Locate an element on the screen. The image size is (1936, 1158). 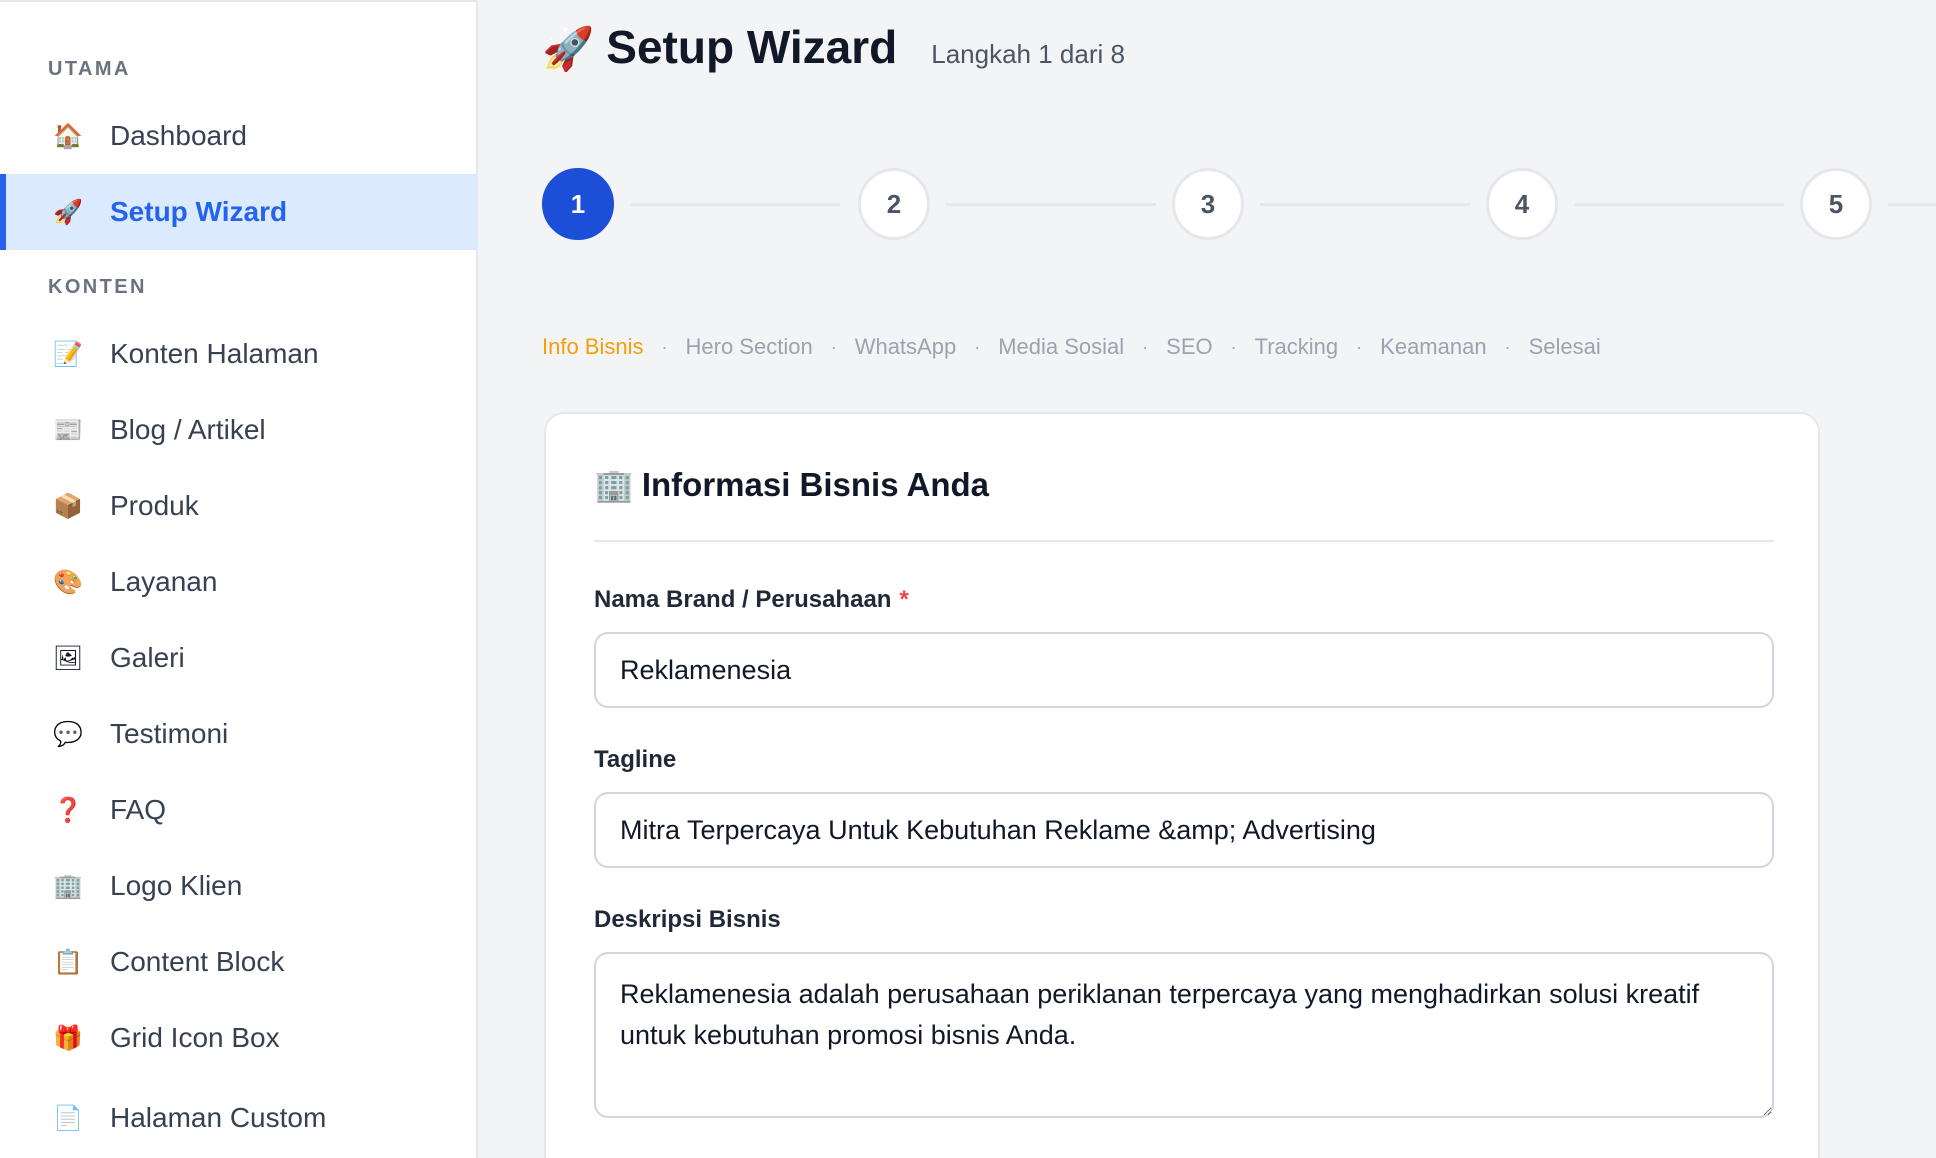
picture-icon: 🖼 is located at coordinates (68, 658).